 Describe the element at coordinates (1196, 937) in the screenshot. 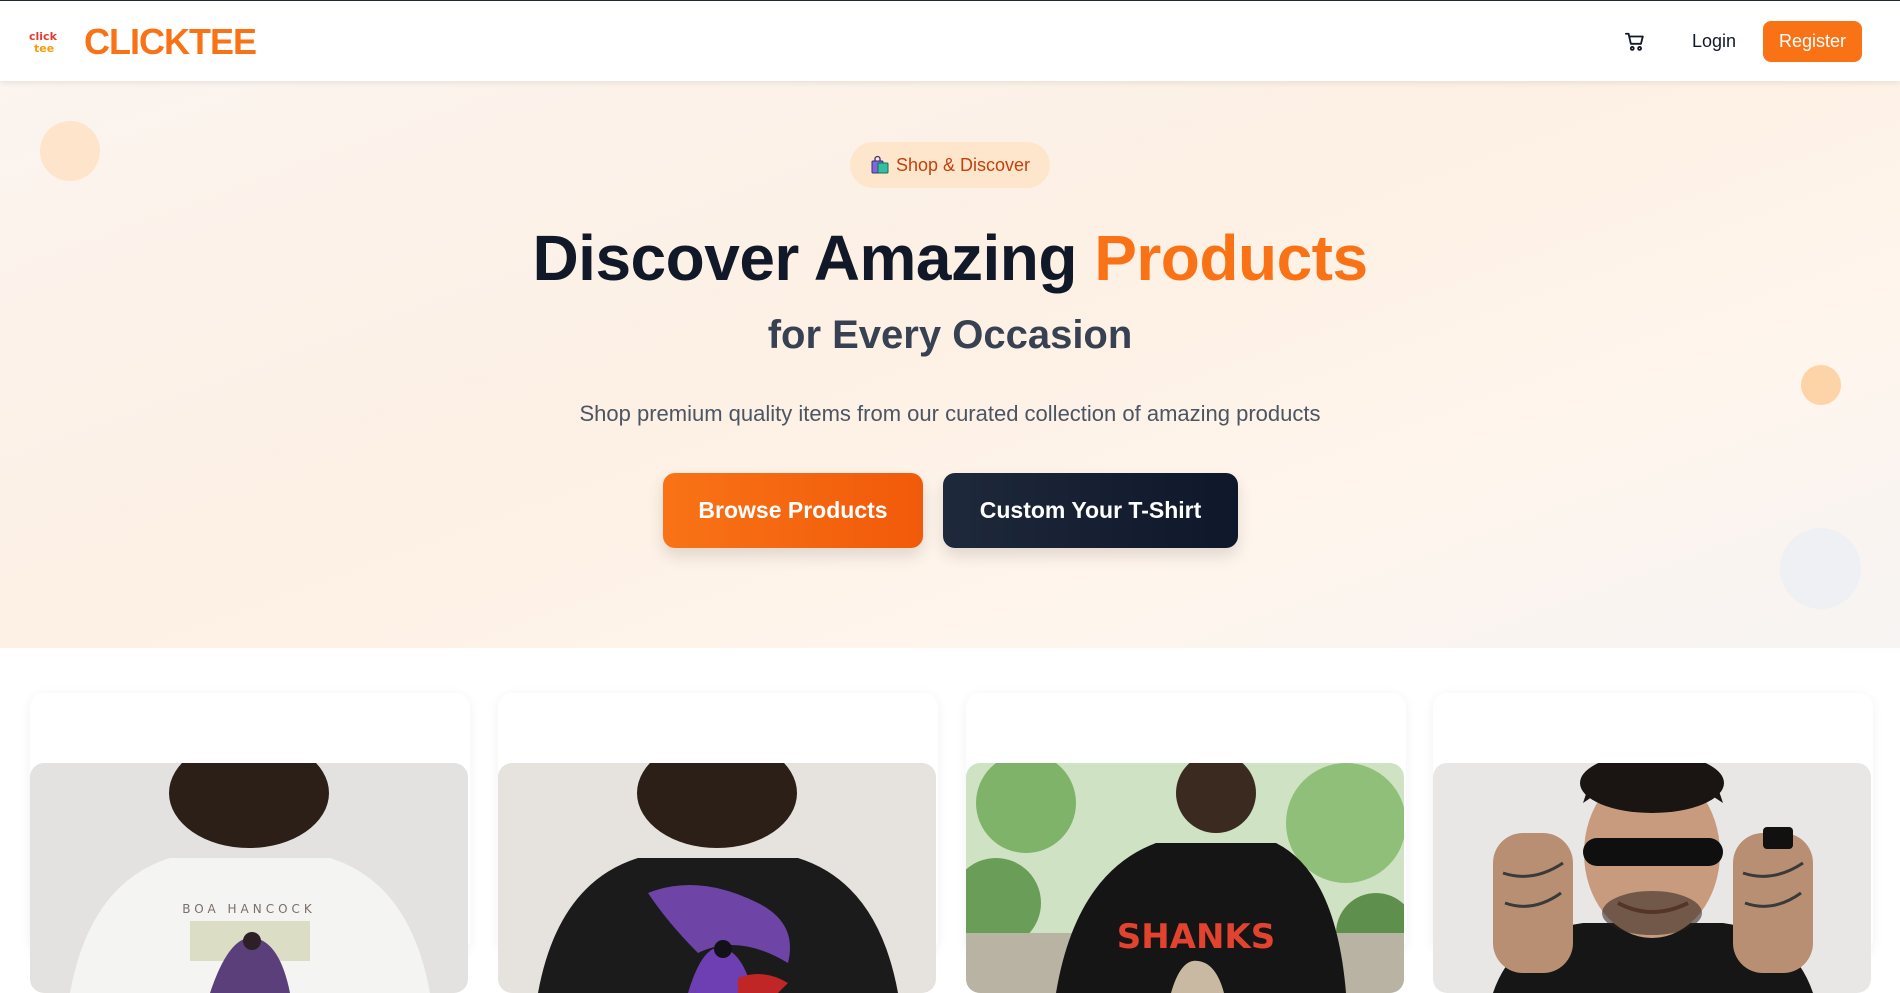

I see `print-text: SHANKS` at that location.